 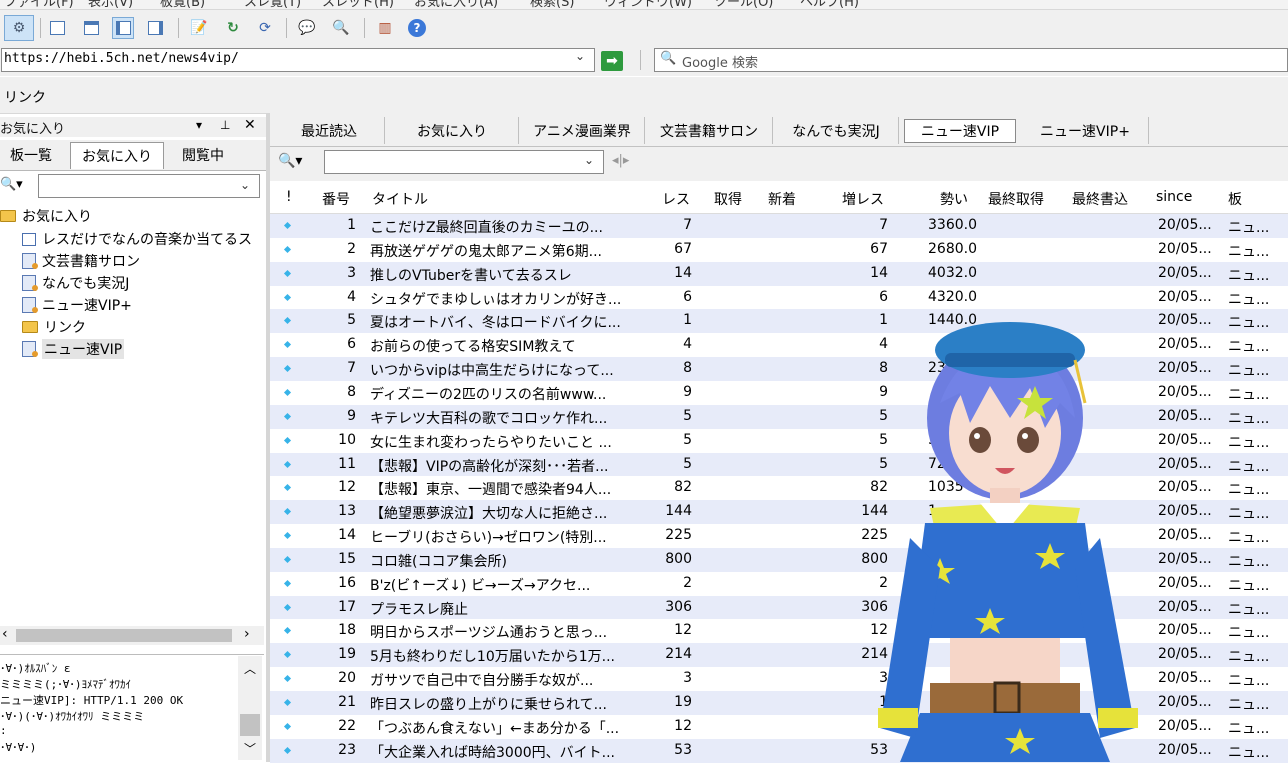 I want to click on menu-thread-list: スレ覧(T), so click(x=272, y=4).